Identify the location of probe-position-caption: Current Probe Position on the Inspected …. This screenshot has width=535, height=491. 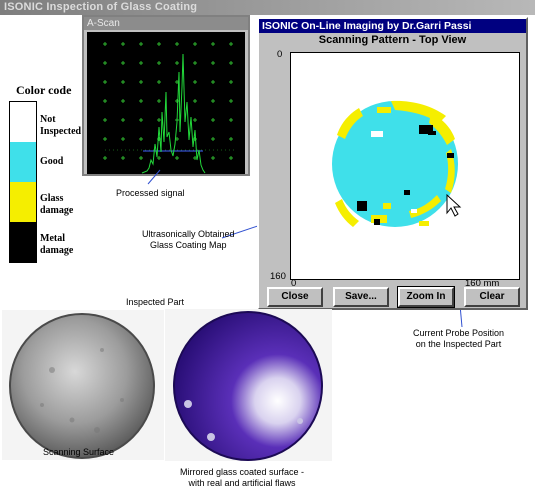
(458, 339).